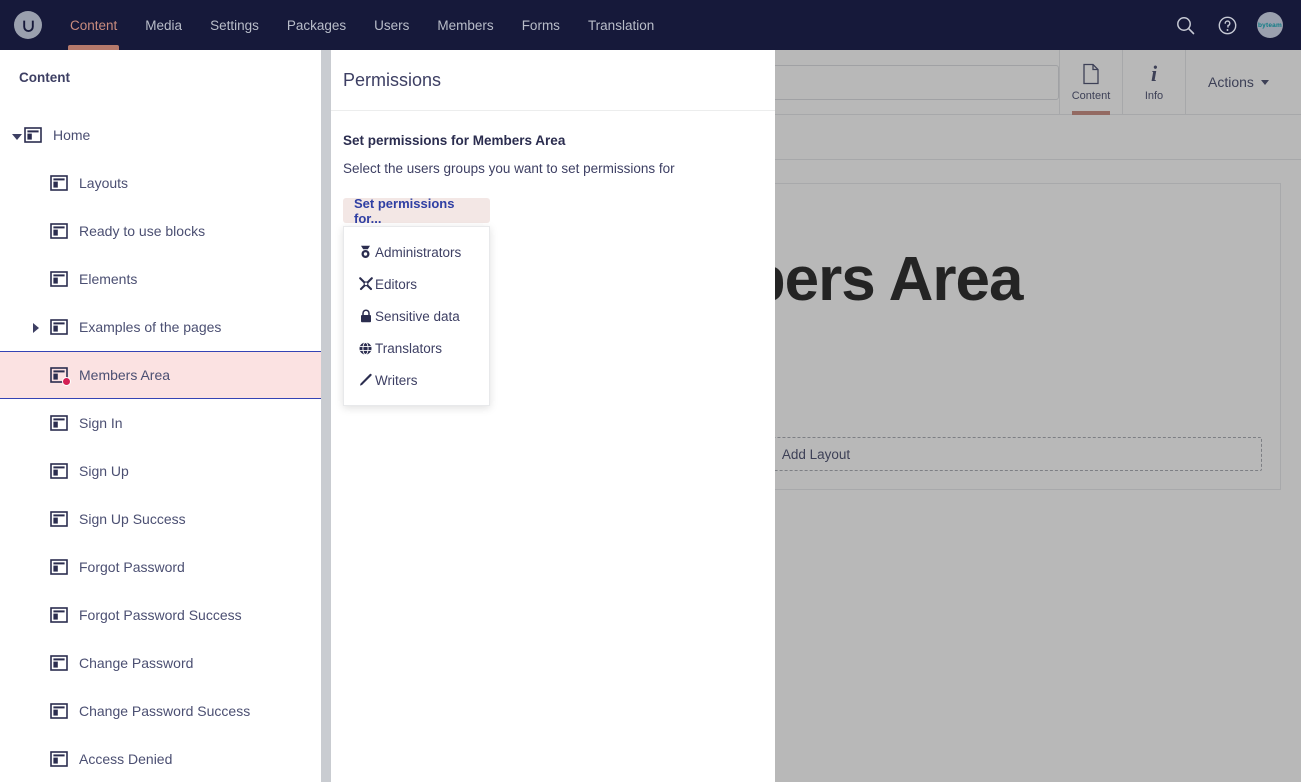 The image size is (1301, 782). Describe the element at coordinates (44, 77) in the screenshot. I see `sidebar-title: Content` at that location.